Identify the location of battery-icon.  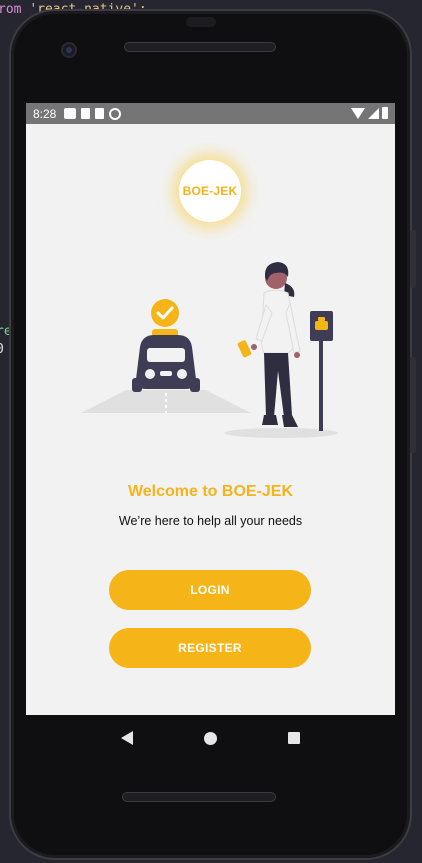
(385, 113).